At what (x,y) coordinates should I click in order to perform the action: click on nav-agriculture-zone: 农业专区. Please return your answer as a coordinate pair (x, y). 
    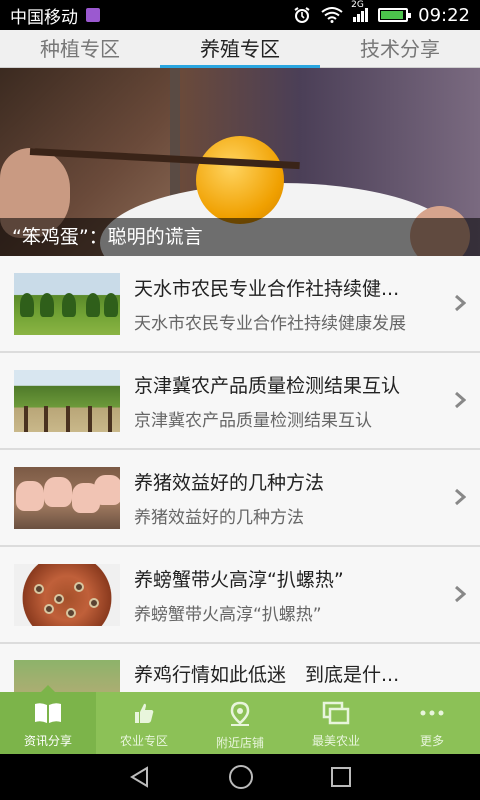
    Looking at the image, I should click on (144, 723).